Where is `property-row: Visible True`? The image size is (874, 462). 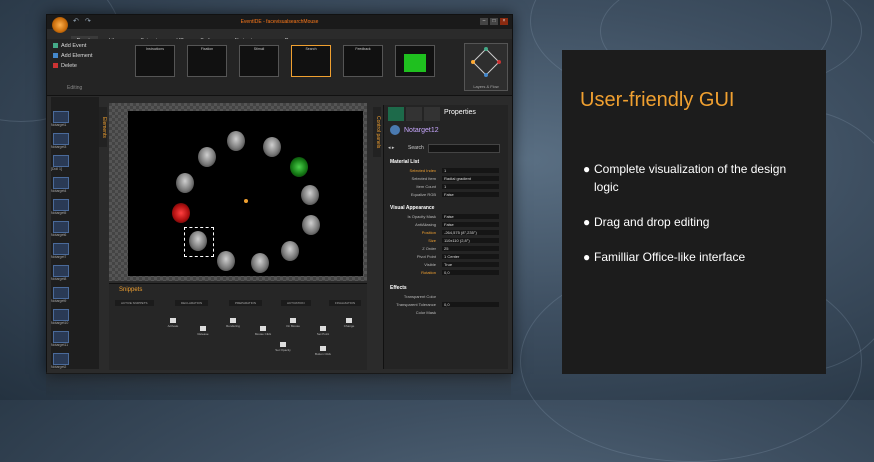
property-row: Visible True is located at coordinates (444, 265).